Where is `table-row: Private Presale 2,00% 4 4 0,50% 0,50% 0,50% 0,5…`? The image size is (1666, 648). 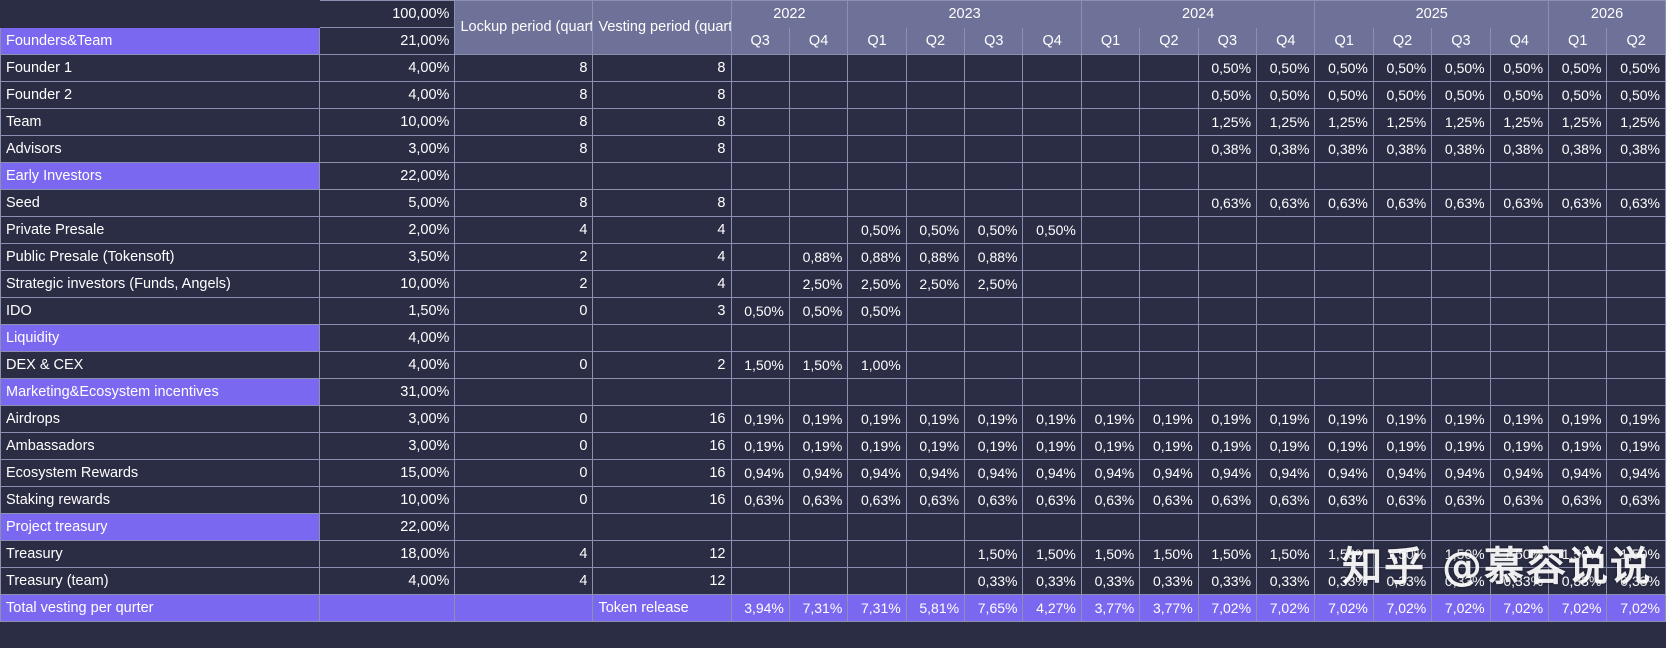 table-row: Private Presale 2,00% 4 4 0,50% 0,50% 0,50% 0,5… is located at coordinates (833, 230).